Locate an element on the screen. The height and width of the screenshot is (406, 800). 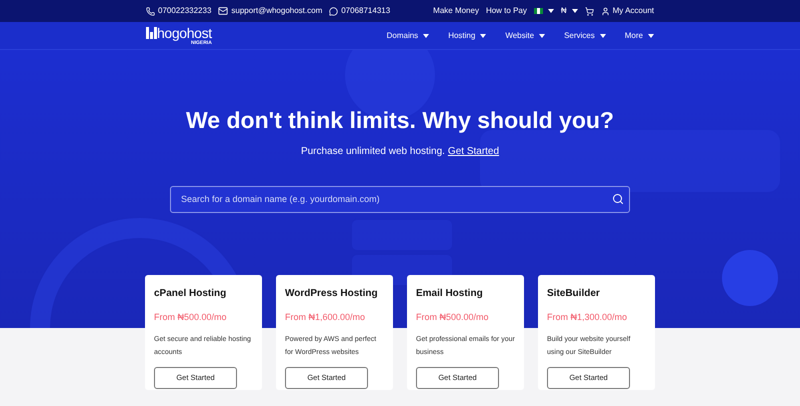
contact-text: support@whogohost.com is located at coordinates (276, 11).